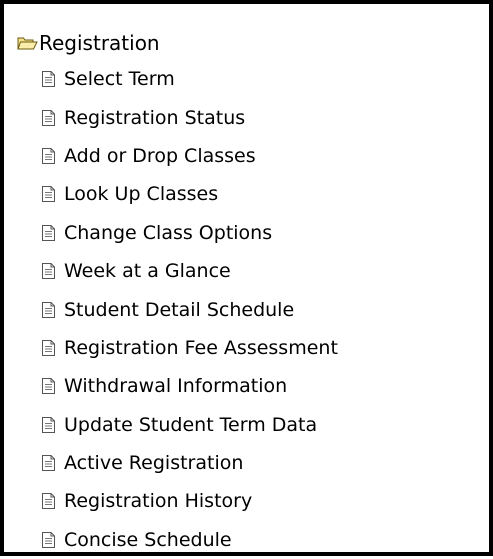 This screenshot has width=493, height=559. Describe the element at coordinates (175, 386) in the screenshot. I see `menu-link-withdrawal-information: Withdrawal Information` at that location.